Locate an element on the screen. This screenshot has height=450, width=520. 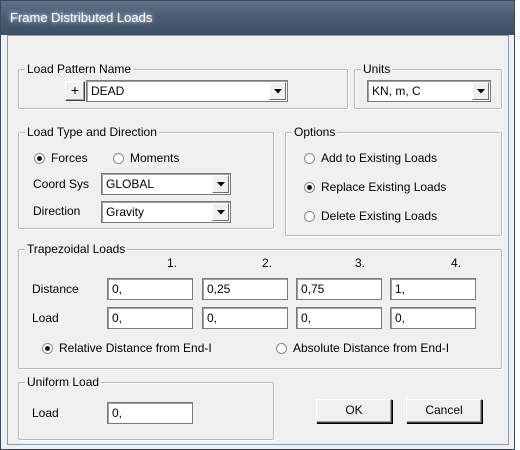
units-value: KN, m, C is located at coordinates (396, 91).